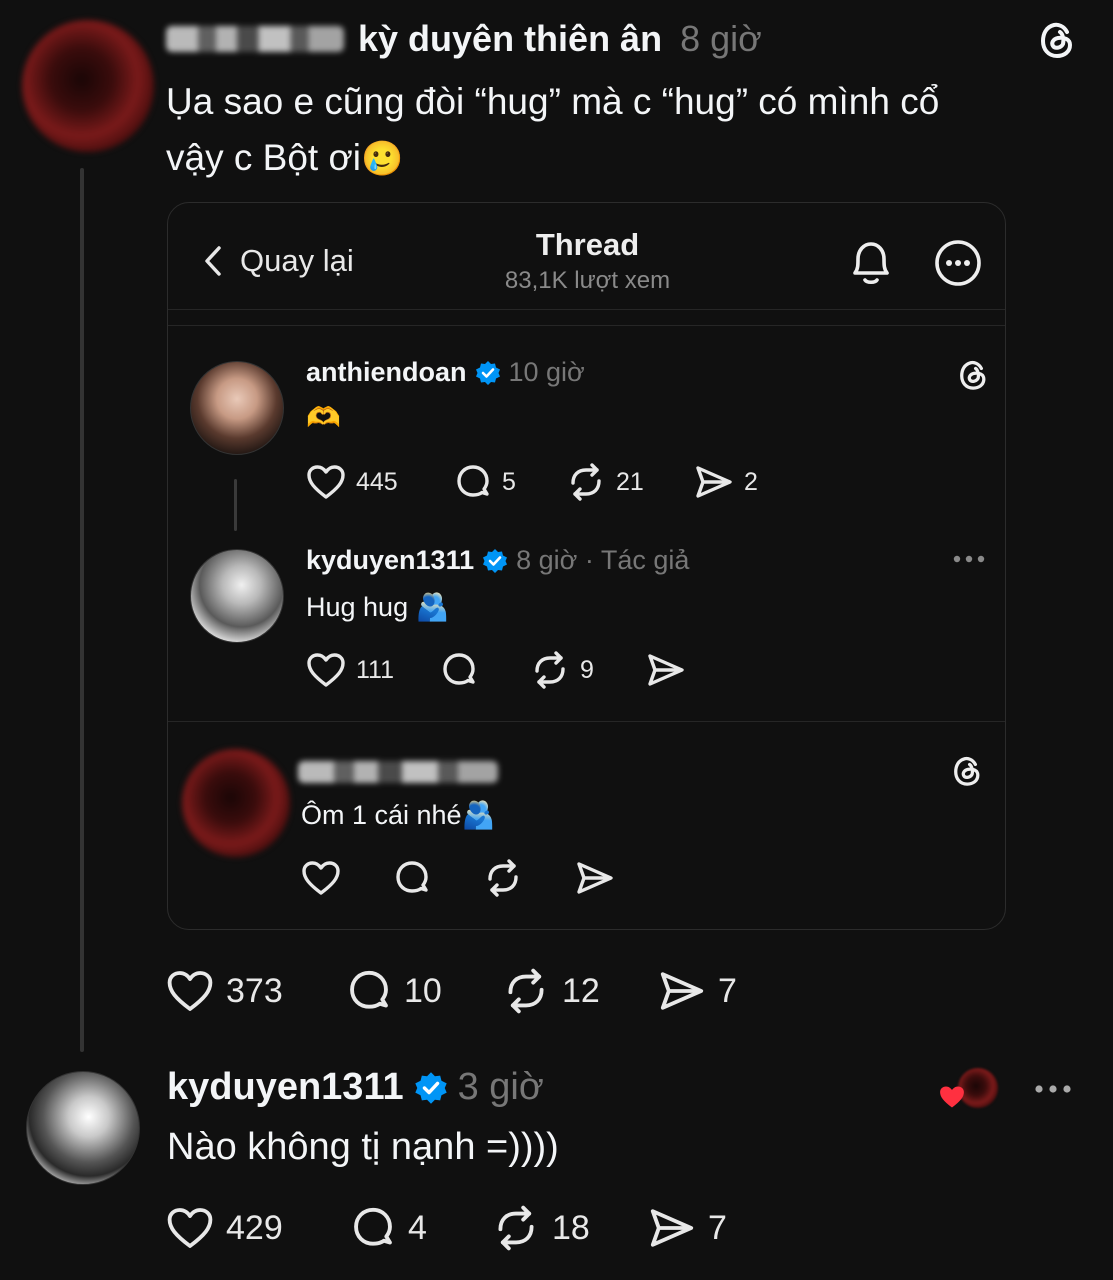 The image size is (1113, 1280). What do you see at coordinates (382, 159) in the screenshot?
I see `emoji-icon: 🥲` at bounding box center [382, 159].